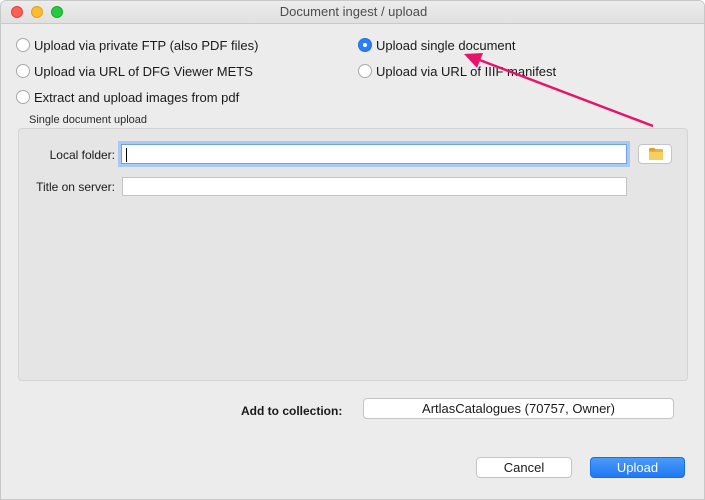 This screenshot has height=500, width=705. Describe the element at coordinates (565, 92) in the screenshot. I see `annotation-arrow-shaft` at that location.